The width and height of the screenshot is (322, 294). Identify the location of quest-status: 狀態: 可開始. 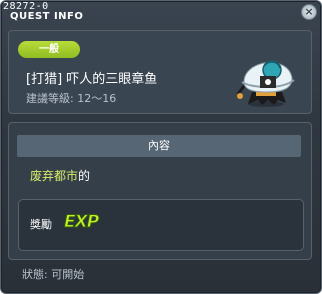
(53, 274).